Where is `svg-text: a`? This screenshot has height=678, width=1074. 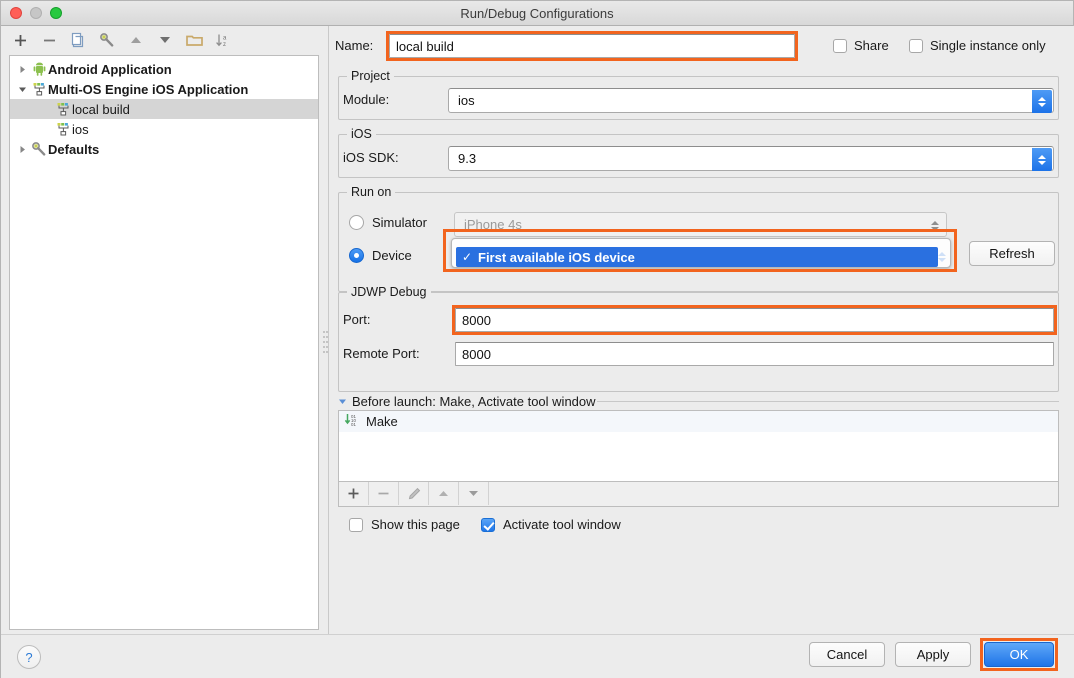
svg-text: a is located at coordinates (225, 38).